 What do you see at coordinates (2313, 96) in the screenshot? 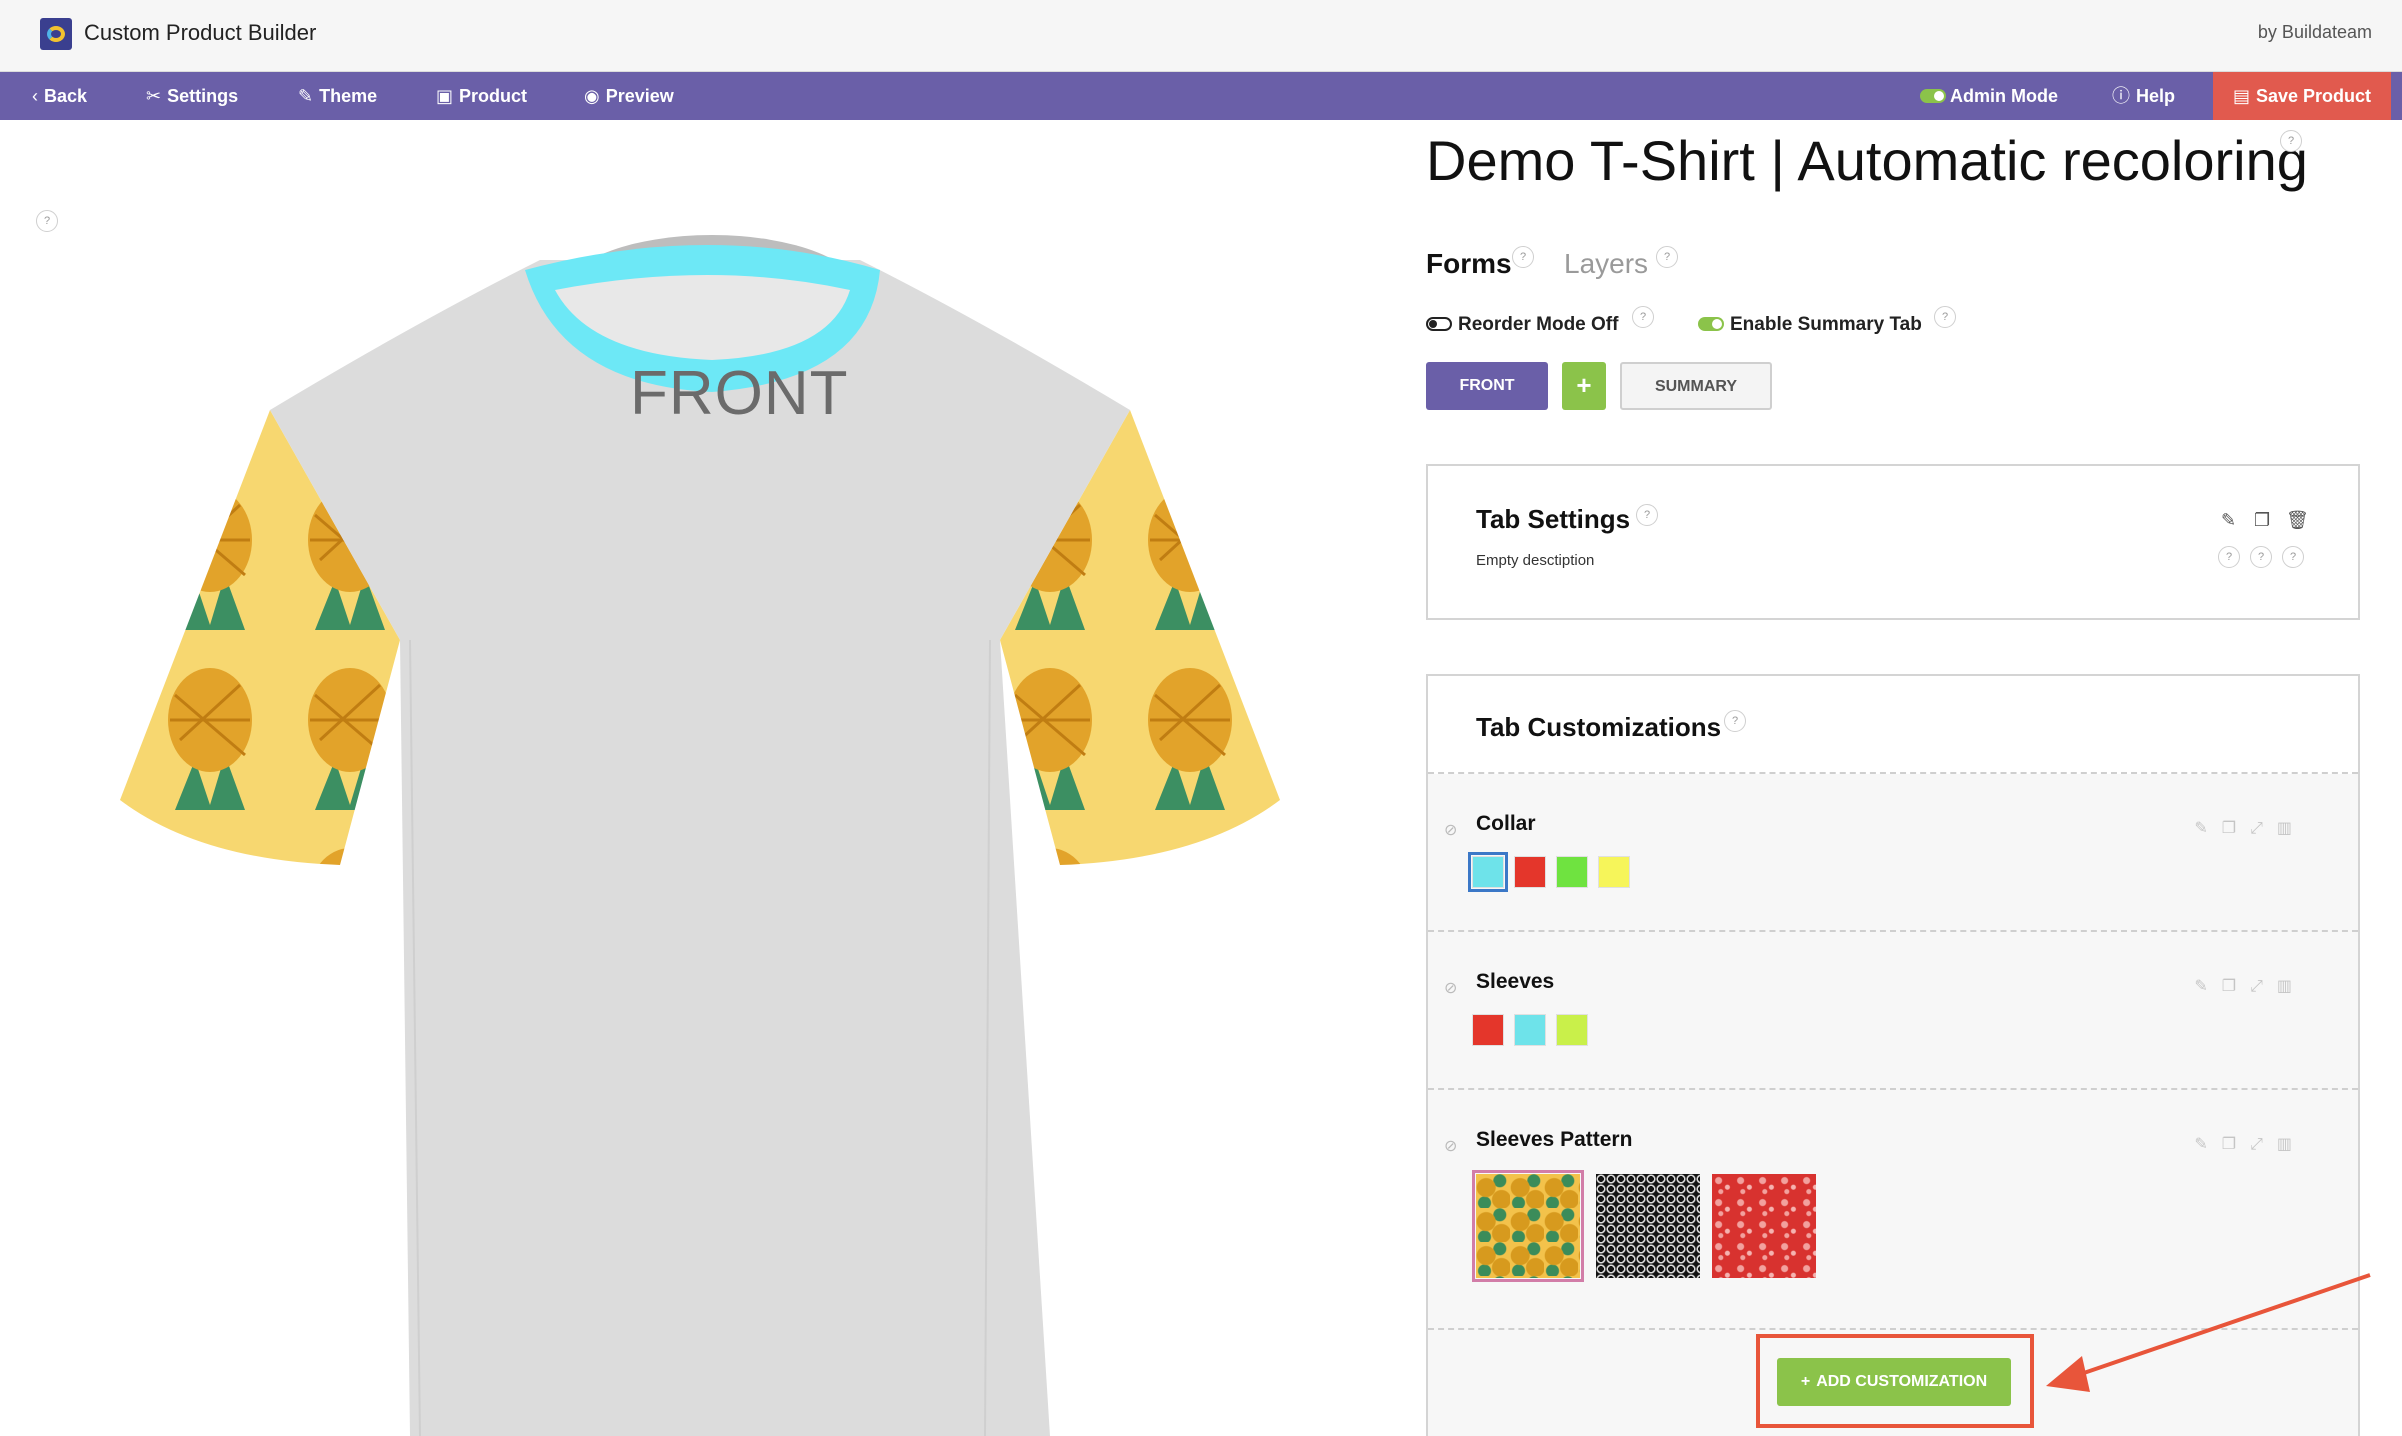
I see `save-product-label: Save Product` at bounding box center [2313, 96].